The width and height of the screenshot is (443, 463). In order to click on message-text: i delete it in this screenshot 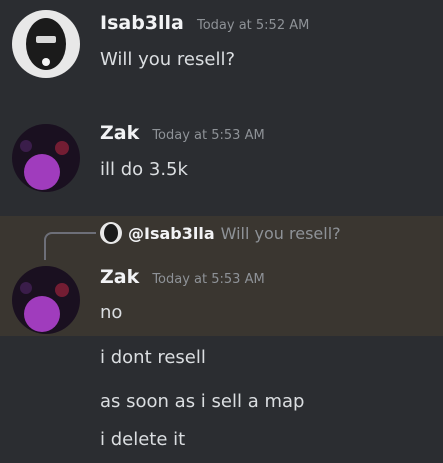, I will do `click(143, 439)`.